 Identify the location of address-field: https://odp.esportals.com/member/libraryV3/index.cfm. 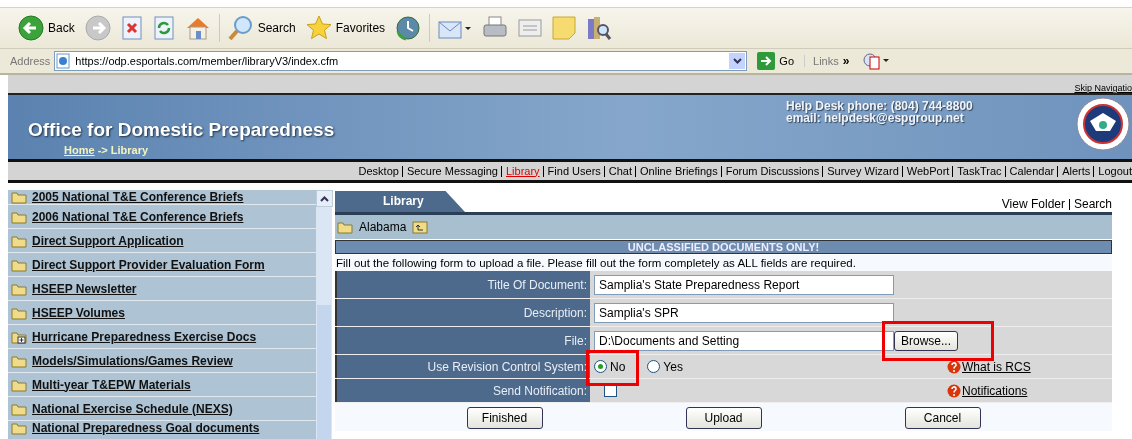
(401, 61).